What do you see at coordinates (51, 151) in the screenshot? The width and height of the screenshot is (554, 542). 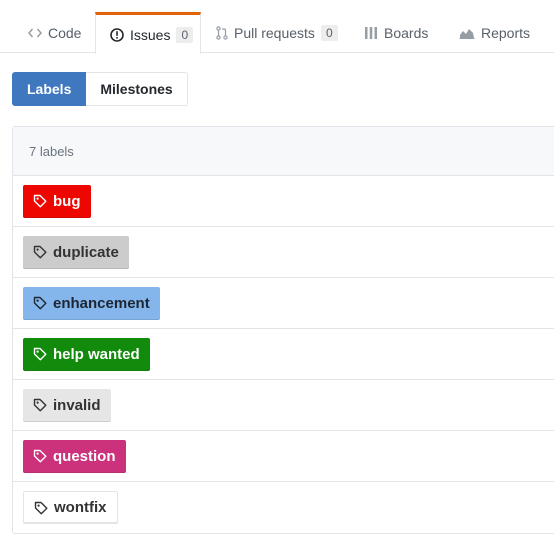 I see `labels-count: 7 labels` at bounding box center [51, 151].